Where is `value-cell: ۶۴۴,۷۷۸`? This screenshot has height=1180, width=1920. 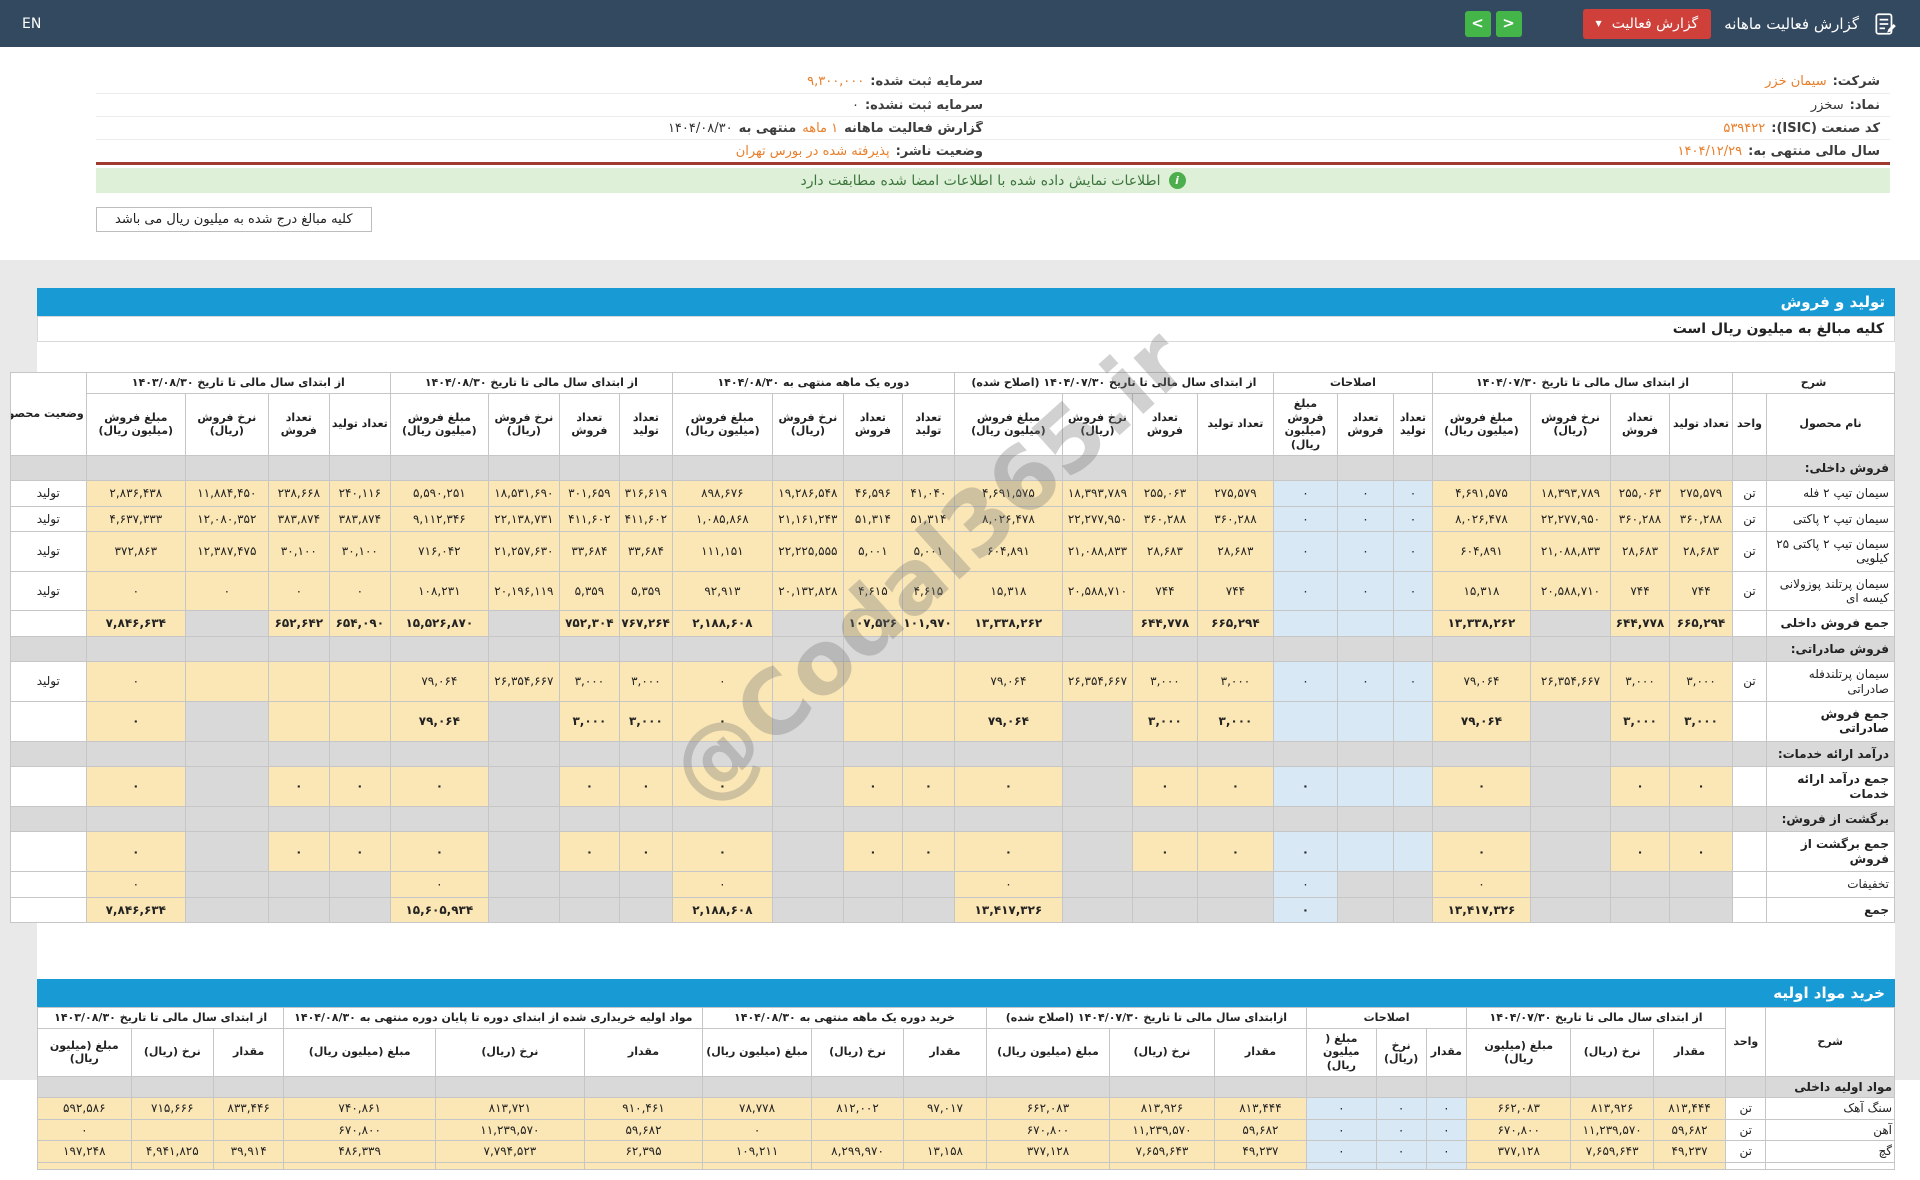 value-cell: ۶۴۴,۷۷۸ is located at coordinates (1640, 623).